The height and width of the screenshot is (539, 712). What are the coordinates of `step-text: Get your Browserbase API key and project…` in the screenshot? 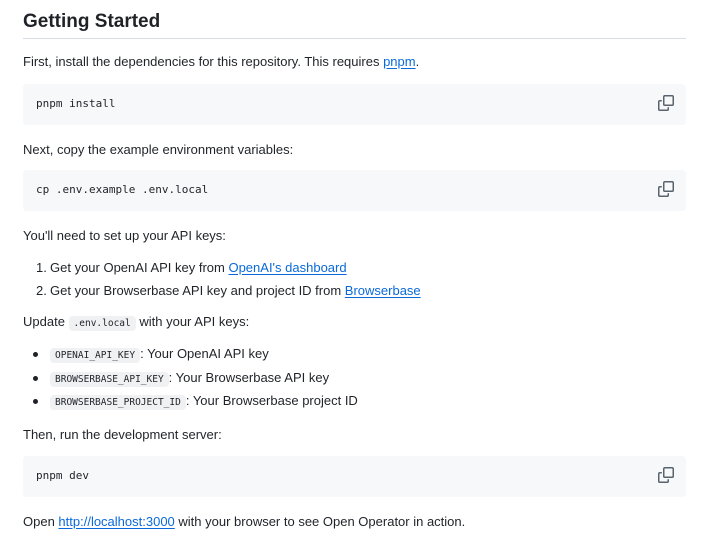 It's located at (197, 290).